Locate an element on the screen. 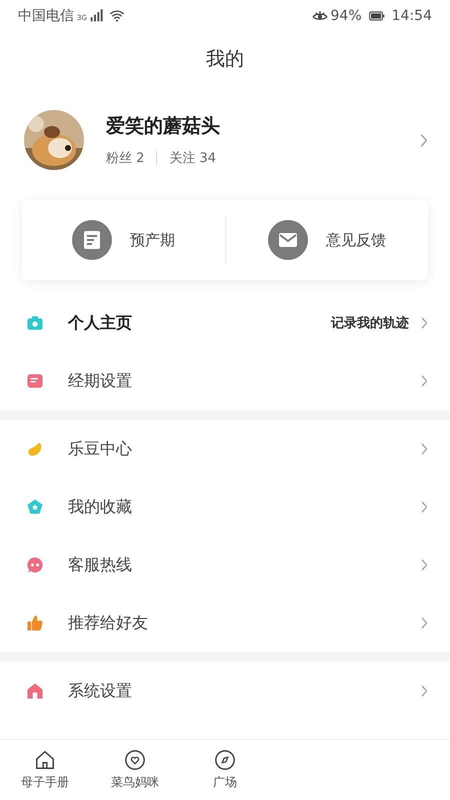 The image size is (450, 800). tab-item: 广场 is located at coordinates (225, 770).